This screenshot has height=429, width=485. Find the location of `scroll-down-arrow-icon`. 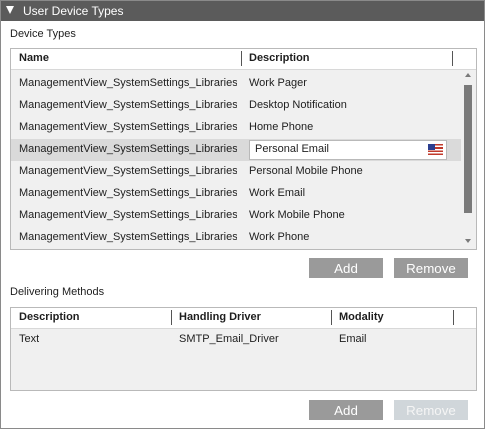

scroll-down-arrow-icon is located at coordinates (468, 241).